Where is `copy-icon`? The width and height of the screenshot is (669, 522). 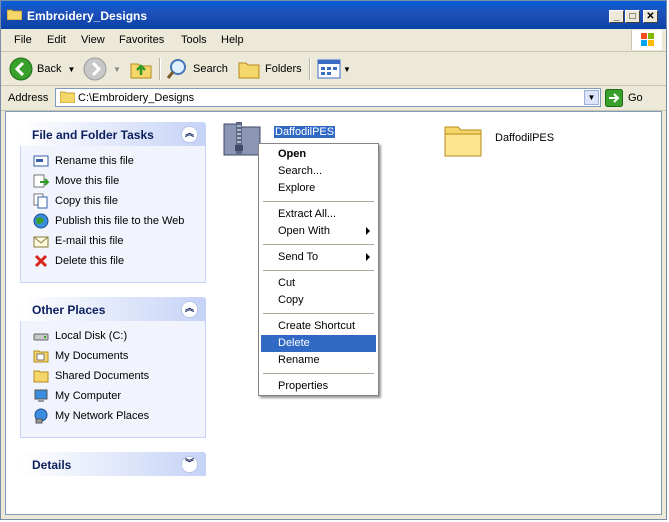 copy-icon is located at coordinates (40, 201).